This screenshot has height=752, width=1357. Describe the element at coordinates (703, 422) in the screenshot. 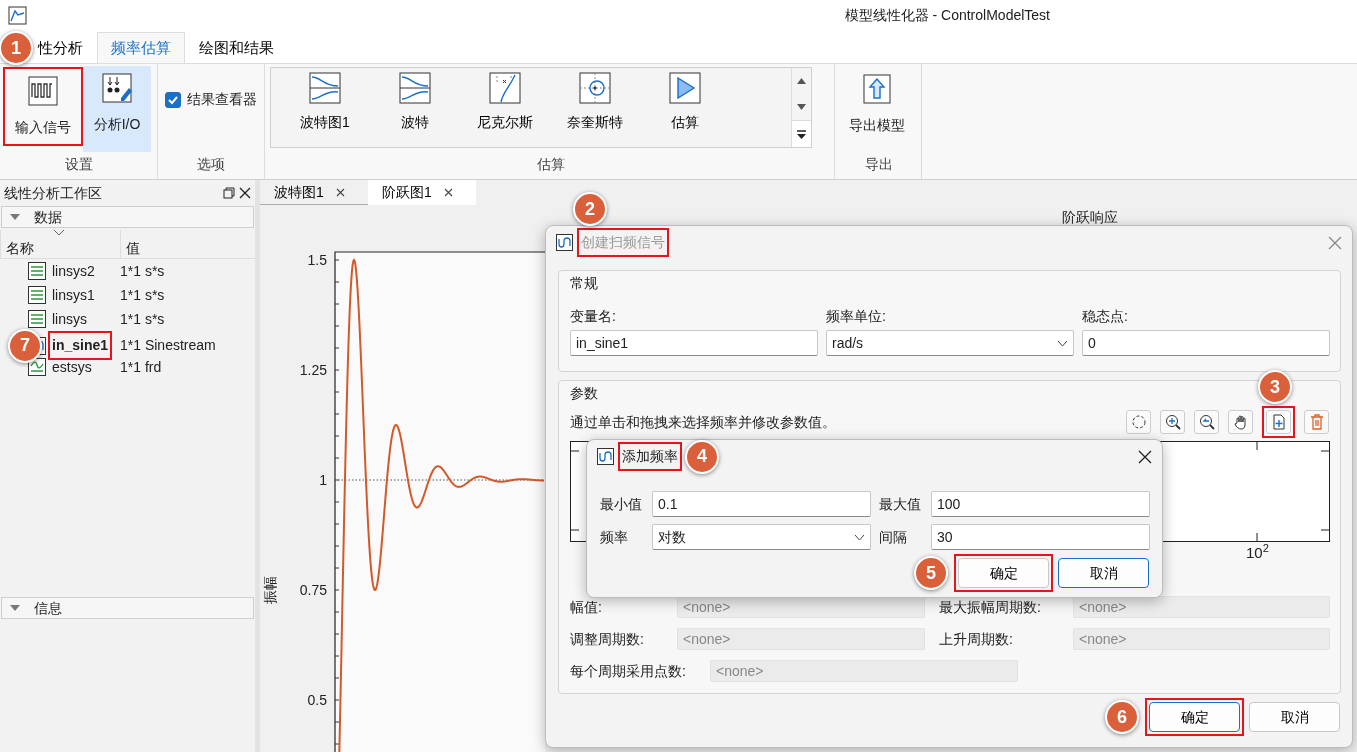

I see `hint-text: 通过单击和拖拽来选择频率并修改参数值。` at that location.